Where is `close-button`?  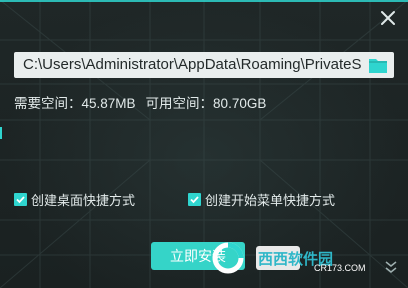
close-button is located at coordinates (388, 18).